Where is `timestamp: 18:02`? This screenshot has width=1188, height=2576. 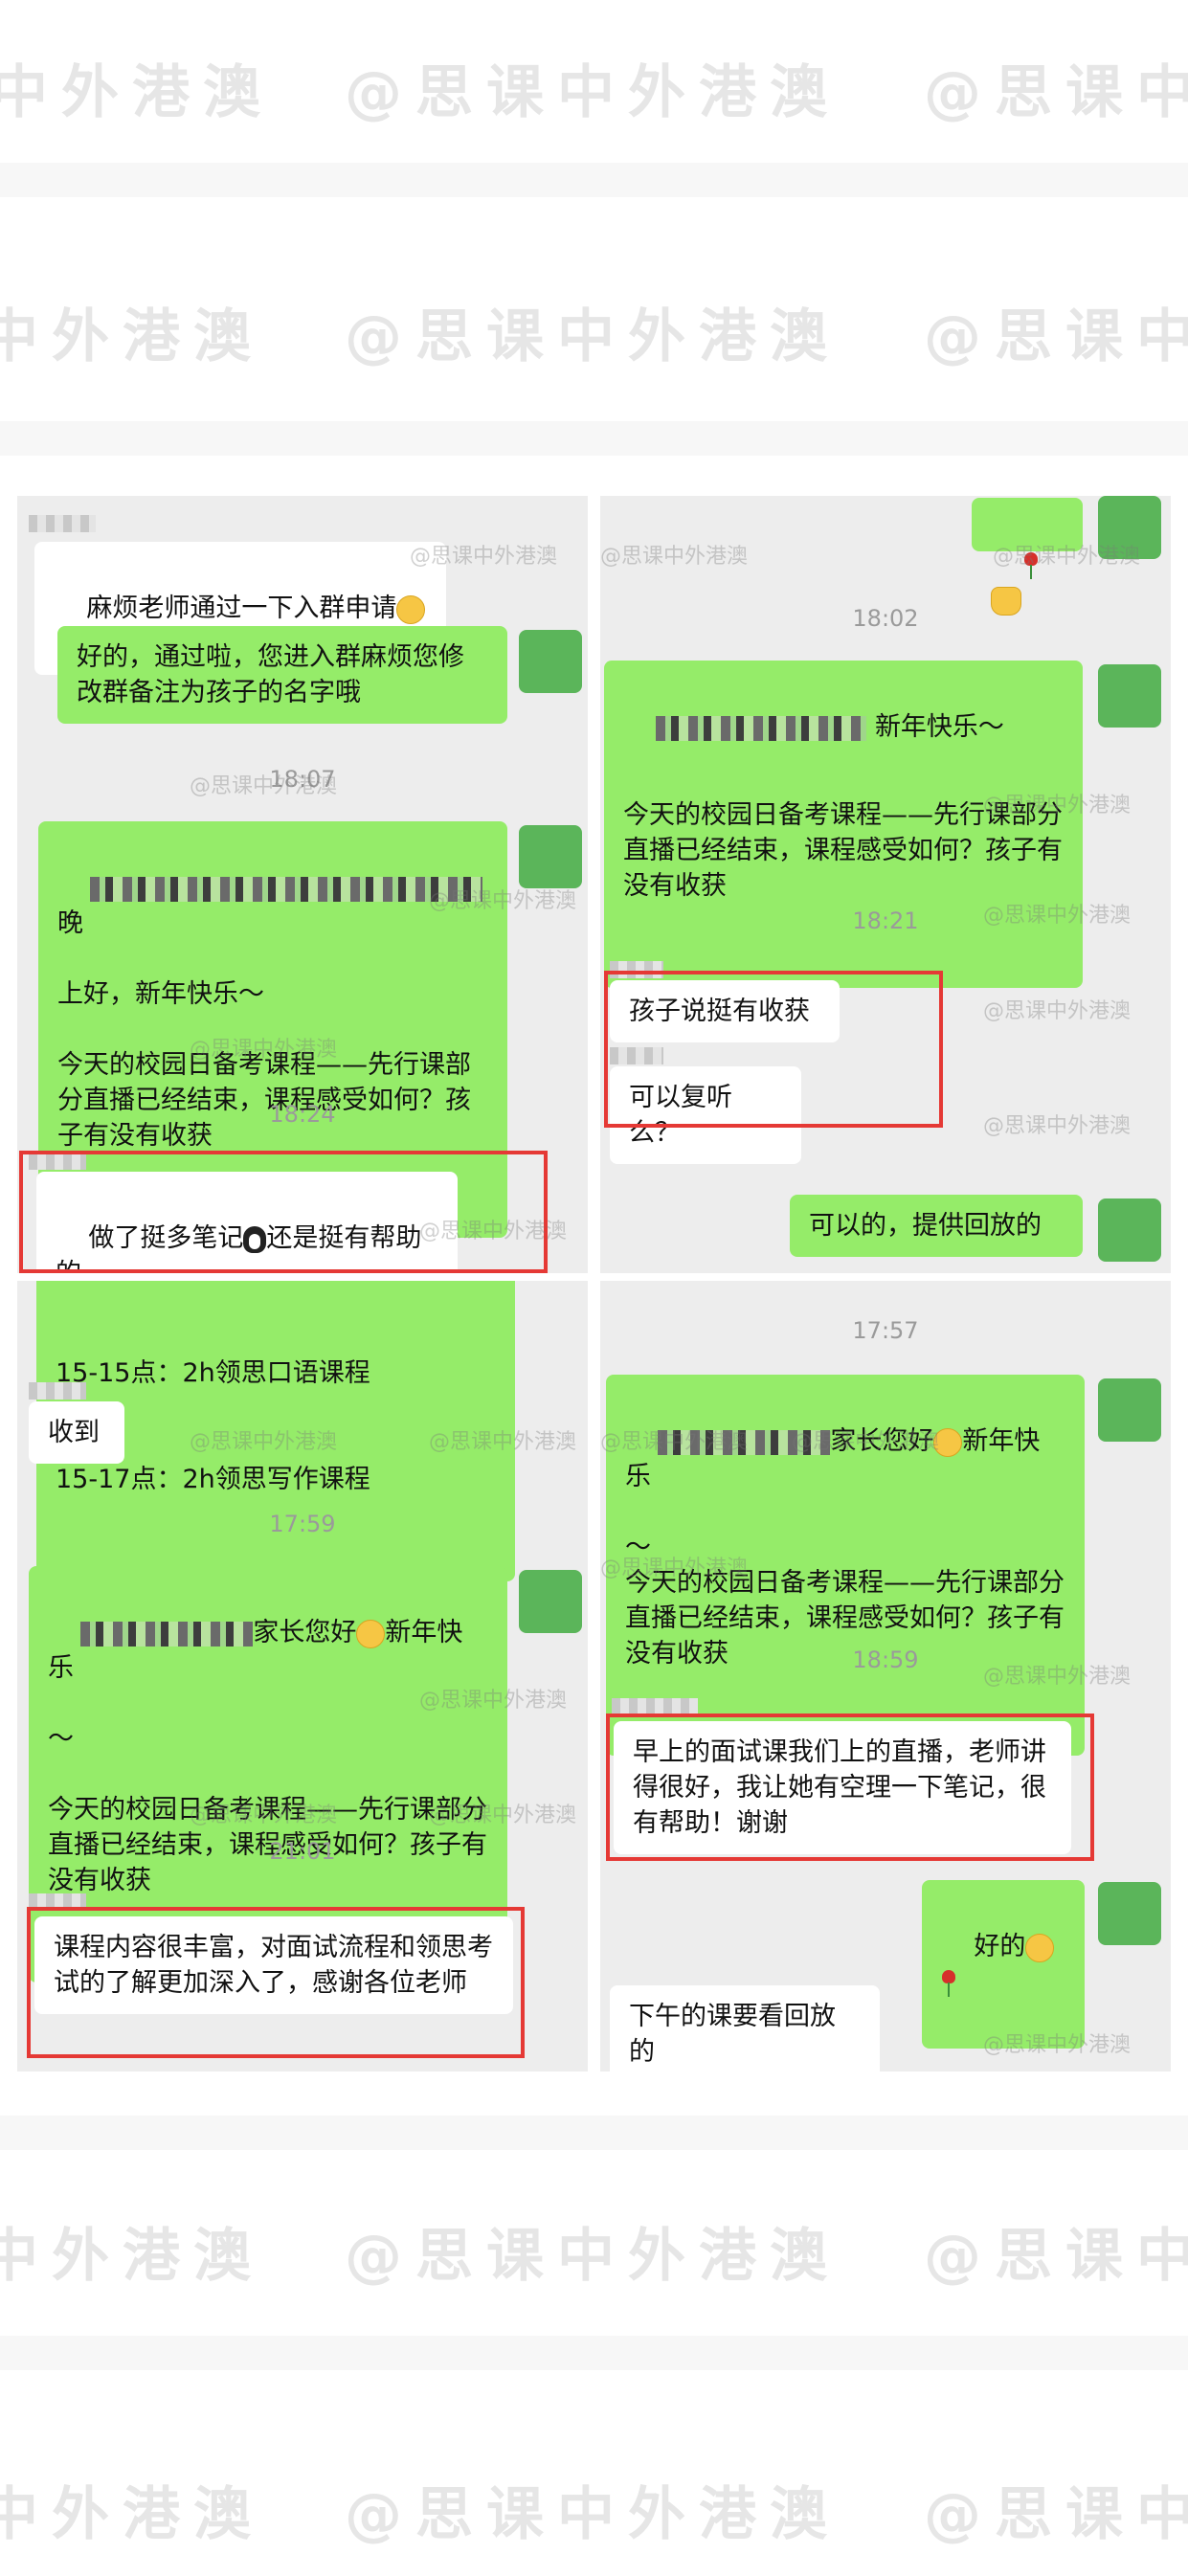 timestamp: 18:02 is located at coordinates (885, 619).